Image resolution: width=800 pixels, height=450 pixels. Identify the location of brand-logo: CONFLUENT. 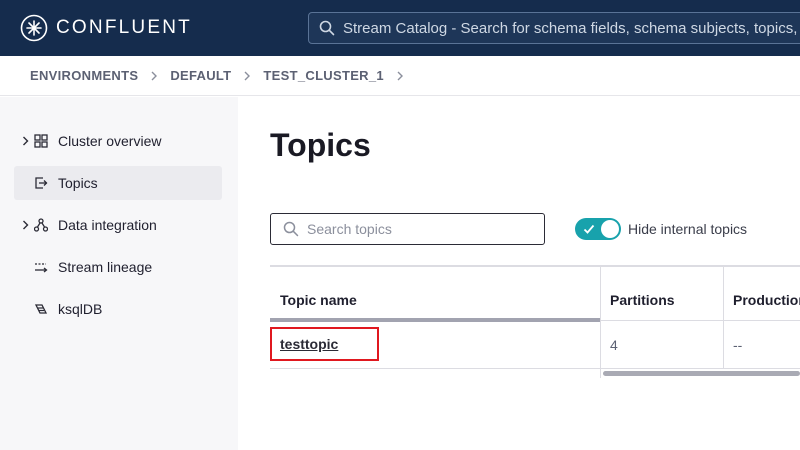
(106, 28).